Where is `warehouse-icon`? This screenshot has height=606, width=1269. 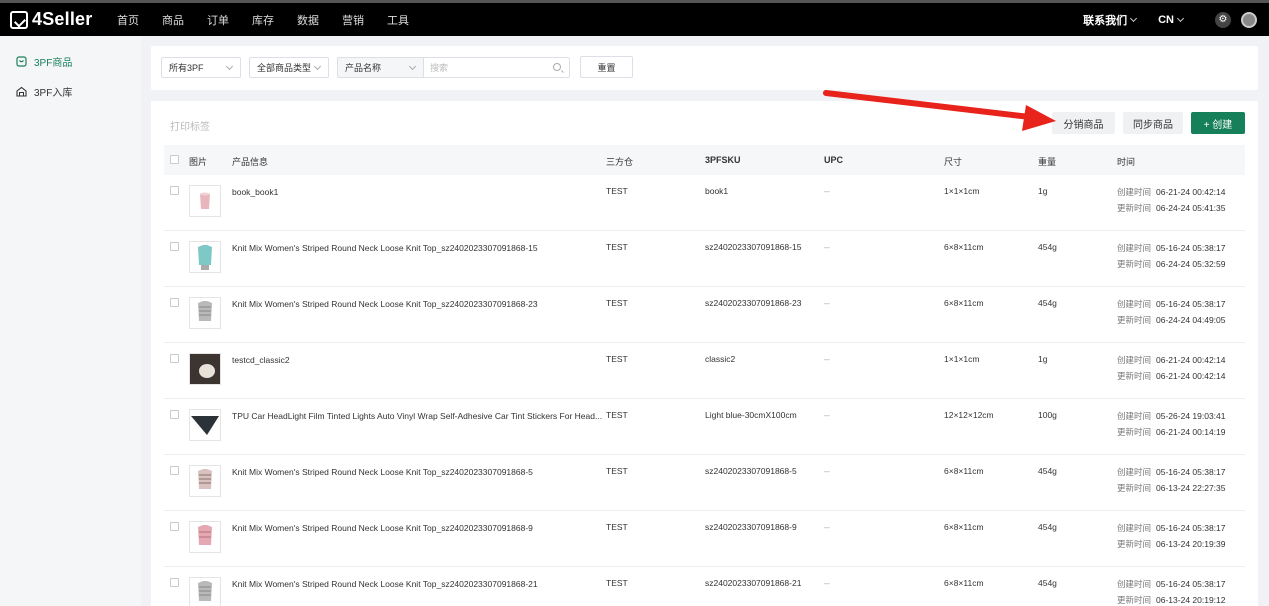
warehouse-icon is located at coordinates (21, 91).